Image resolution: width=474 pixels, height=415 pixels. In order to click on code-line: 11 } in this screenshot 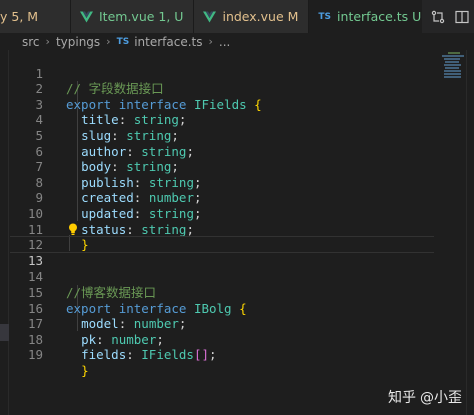, I will do `click(222, 229)`.